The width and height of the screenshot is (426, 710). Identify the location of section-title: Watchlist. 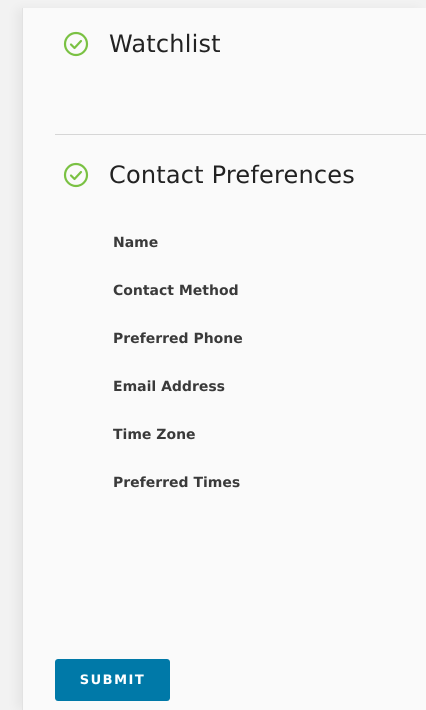
(165, 44).